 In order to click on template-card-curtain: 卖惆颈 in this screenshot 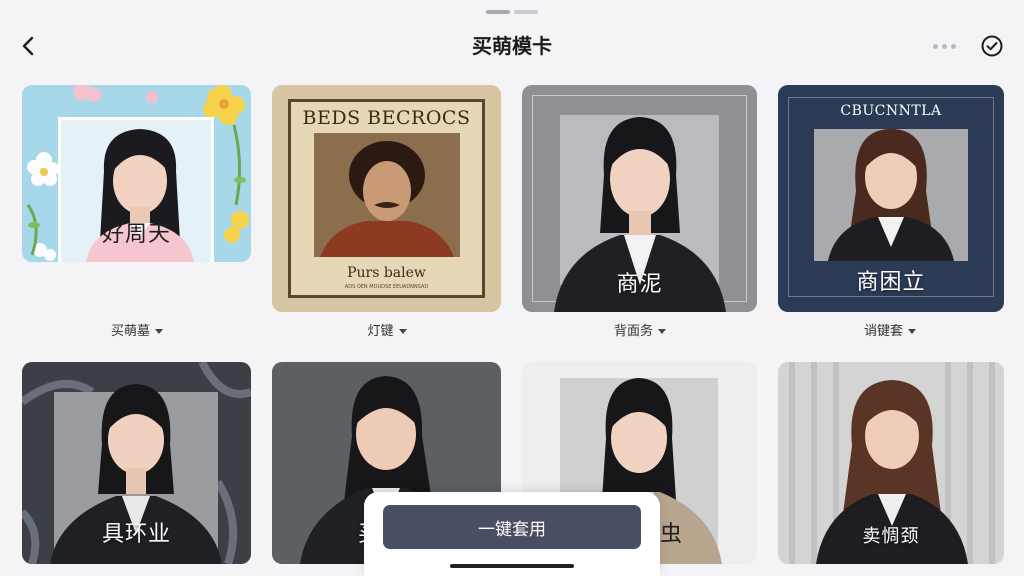, I will do `click(891, 463)`.